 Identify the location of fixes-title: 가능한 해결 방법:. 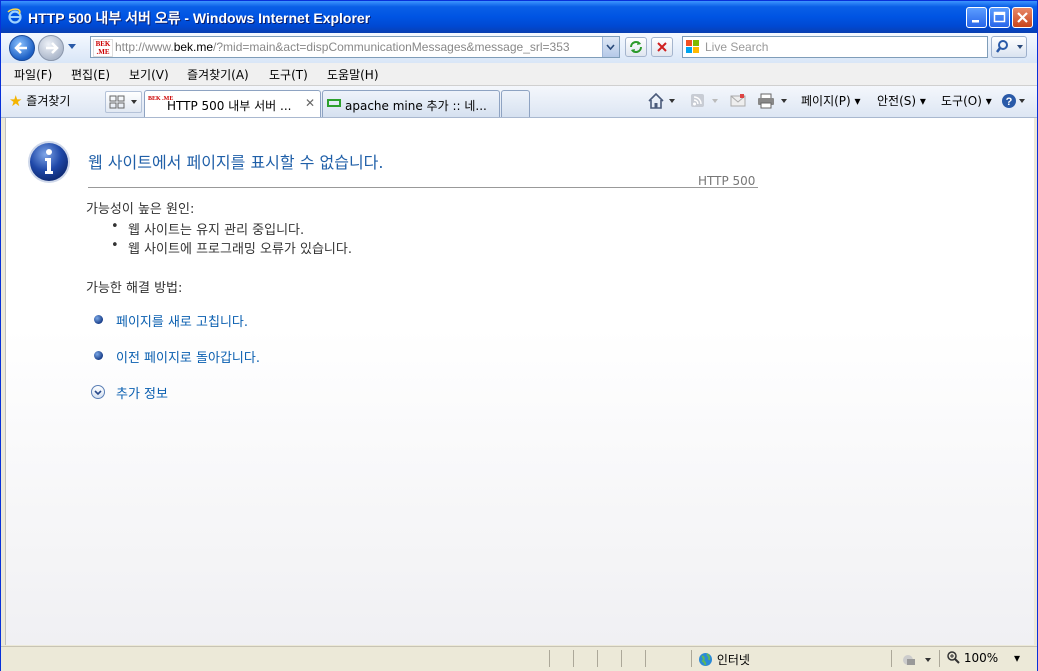
(134, 288).